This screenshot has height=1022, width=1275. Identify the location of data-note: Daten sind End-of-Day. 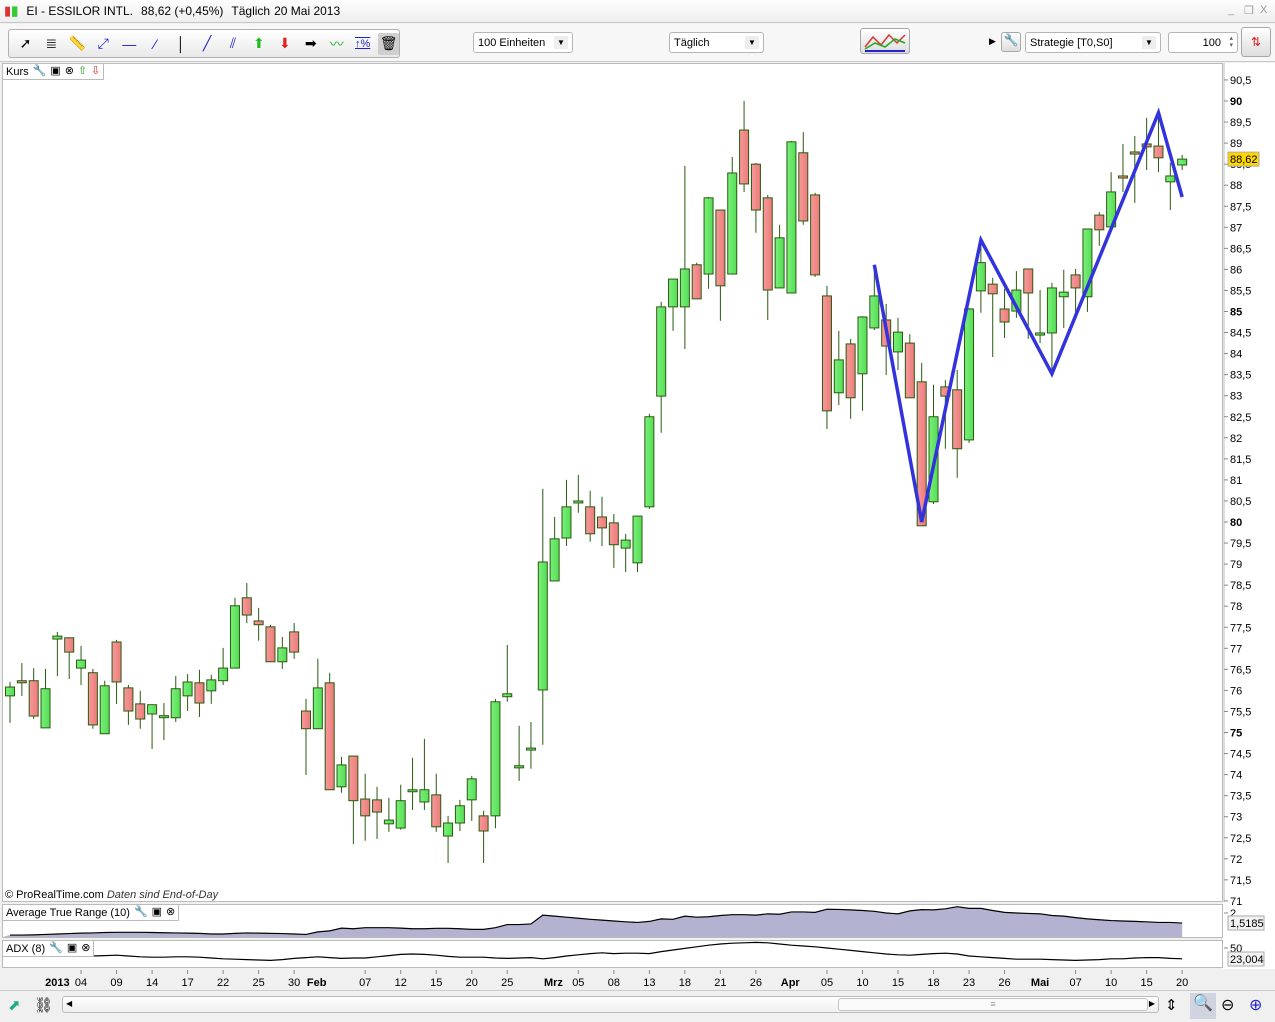
(162, 895).